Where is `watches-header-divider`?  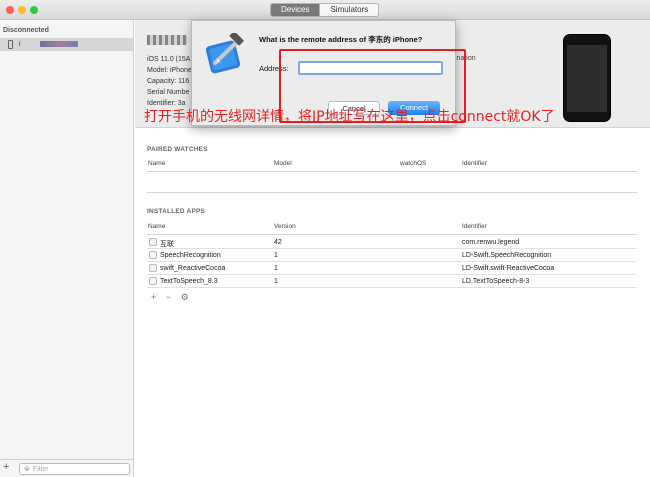
watches-header-divider is located at coordinates (392, 171).